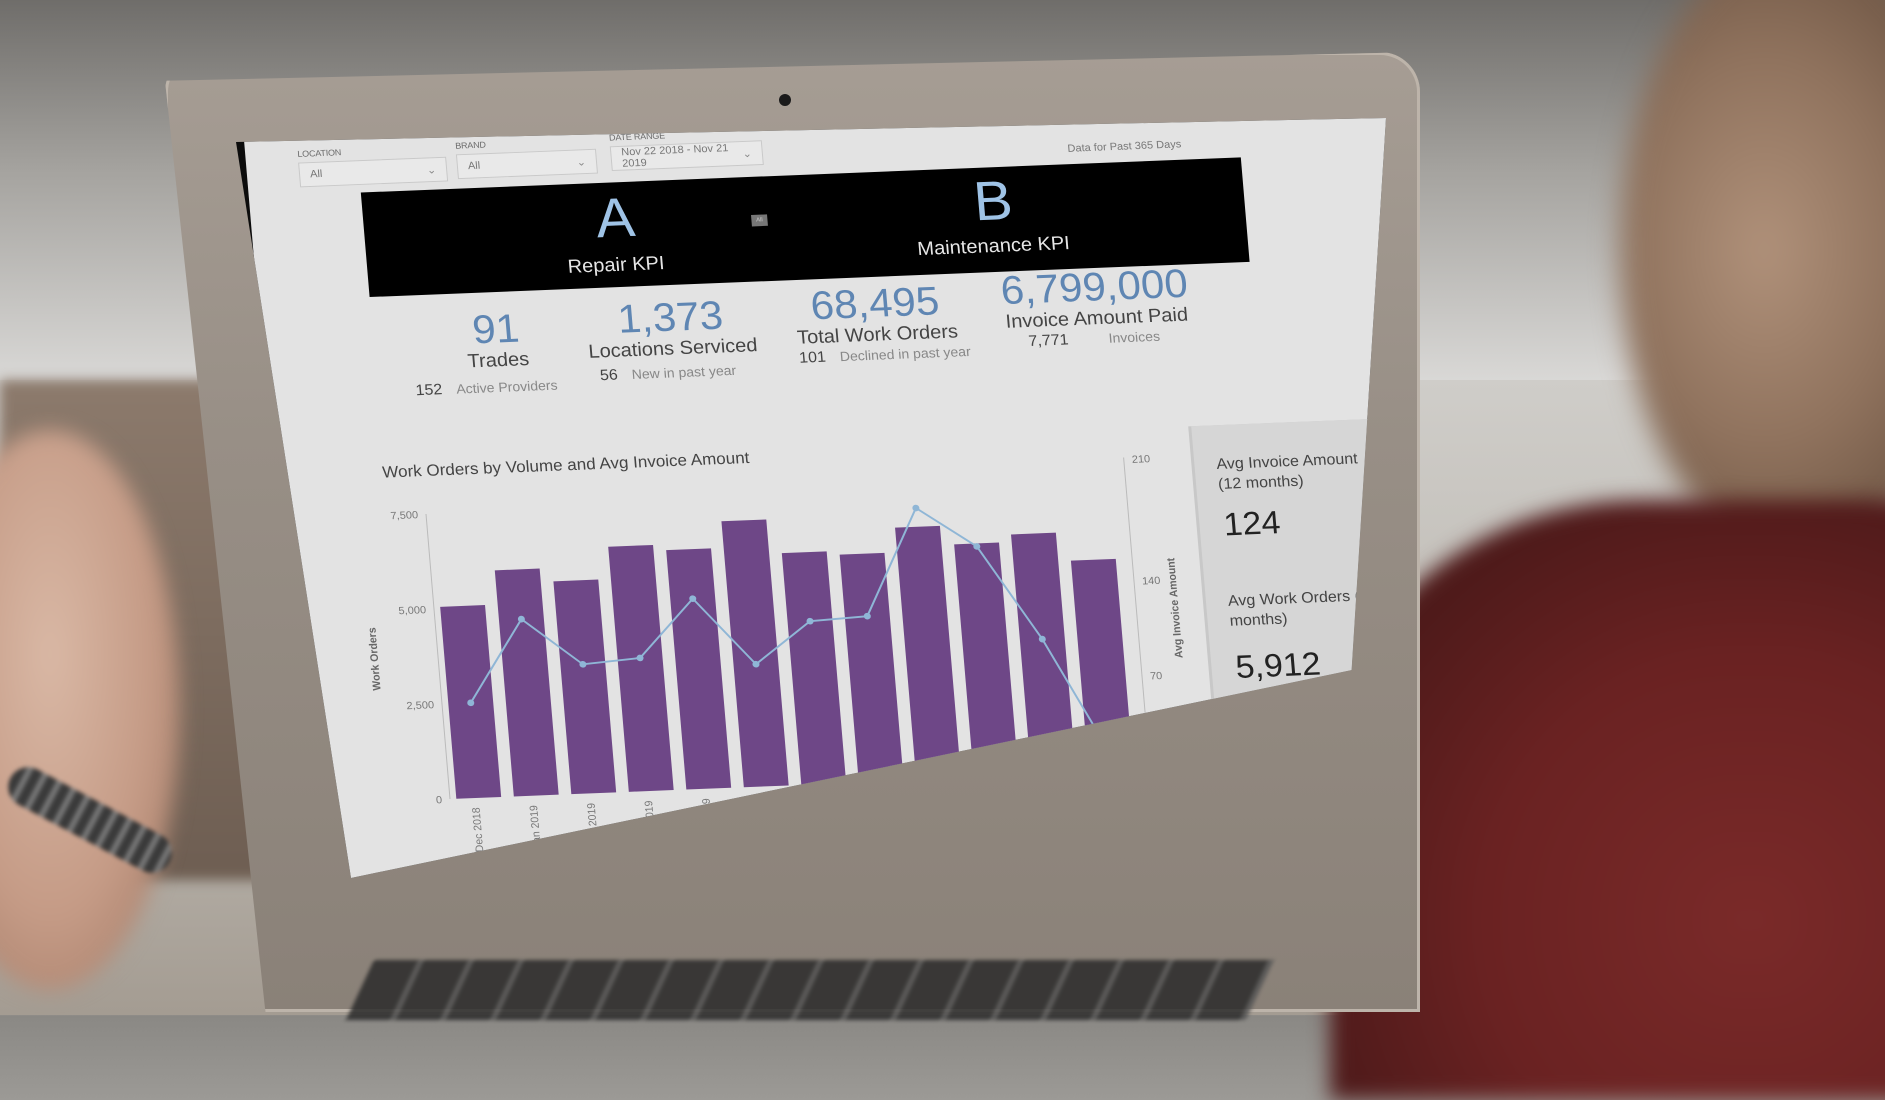 The width and height of the screenshot is (1885, 1100). I want to click on y2-tick-label: 140, so click(1151, 581).